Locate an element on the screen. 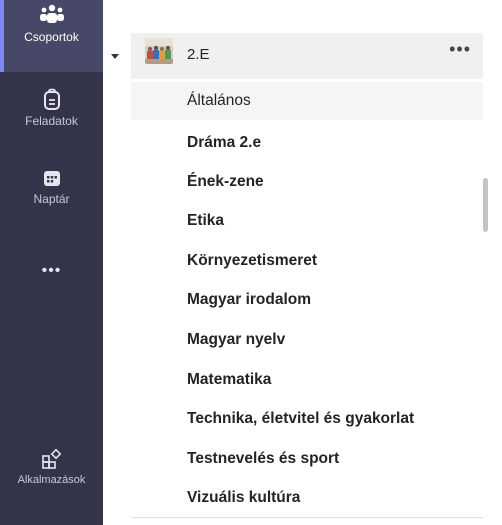  rail-label-calendar: Naptár is located at coordinates (51, 199).